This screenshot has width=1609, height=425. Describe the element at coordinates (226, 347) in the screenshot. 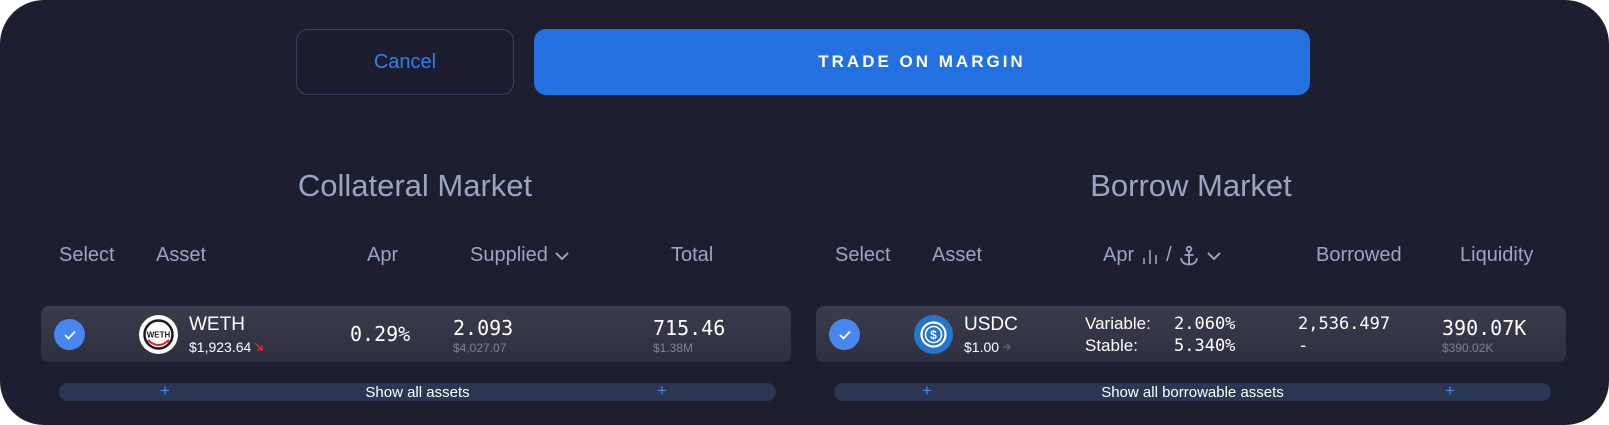

I see `asset-price: $1,923.64` at that location.